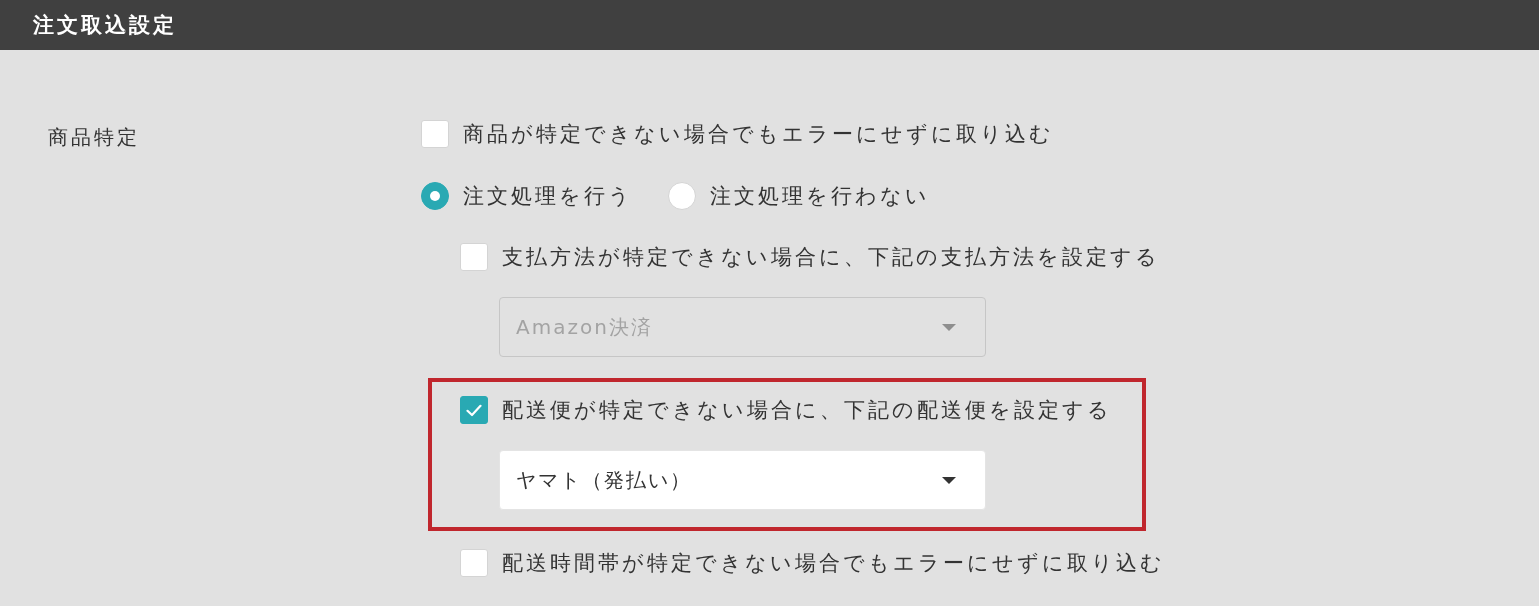  What do you see at coordinates (742, 480) in the screenshot?
I see `dropdown-select: ヤマト（発払い）` at bounding box center [742, 480].